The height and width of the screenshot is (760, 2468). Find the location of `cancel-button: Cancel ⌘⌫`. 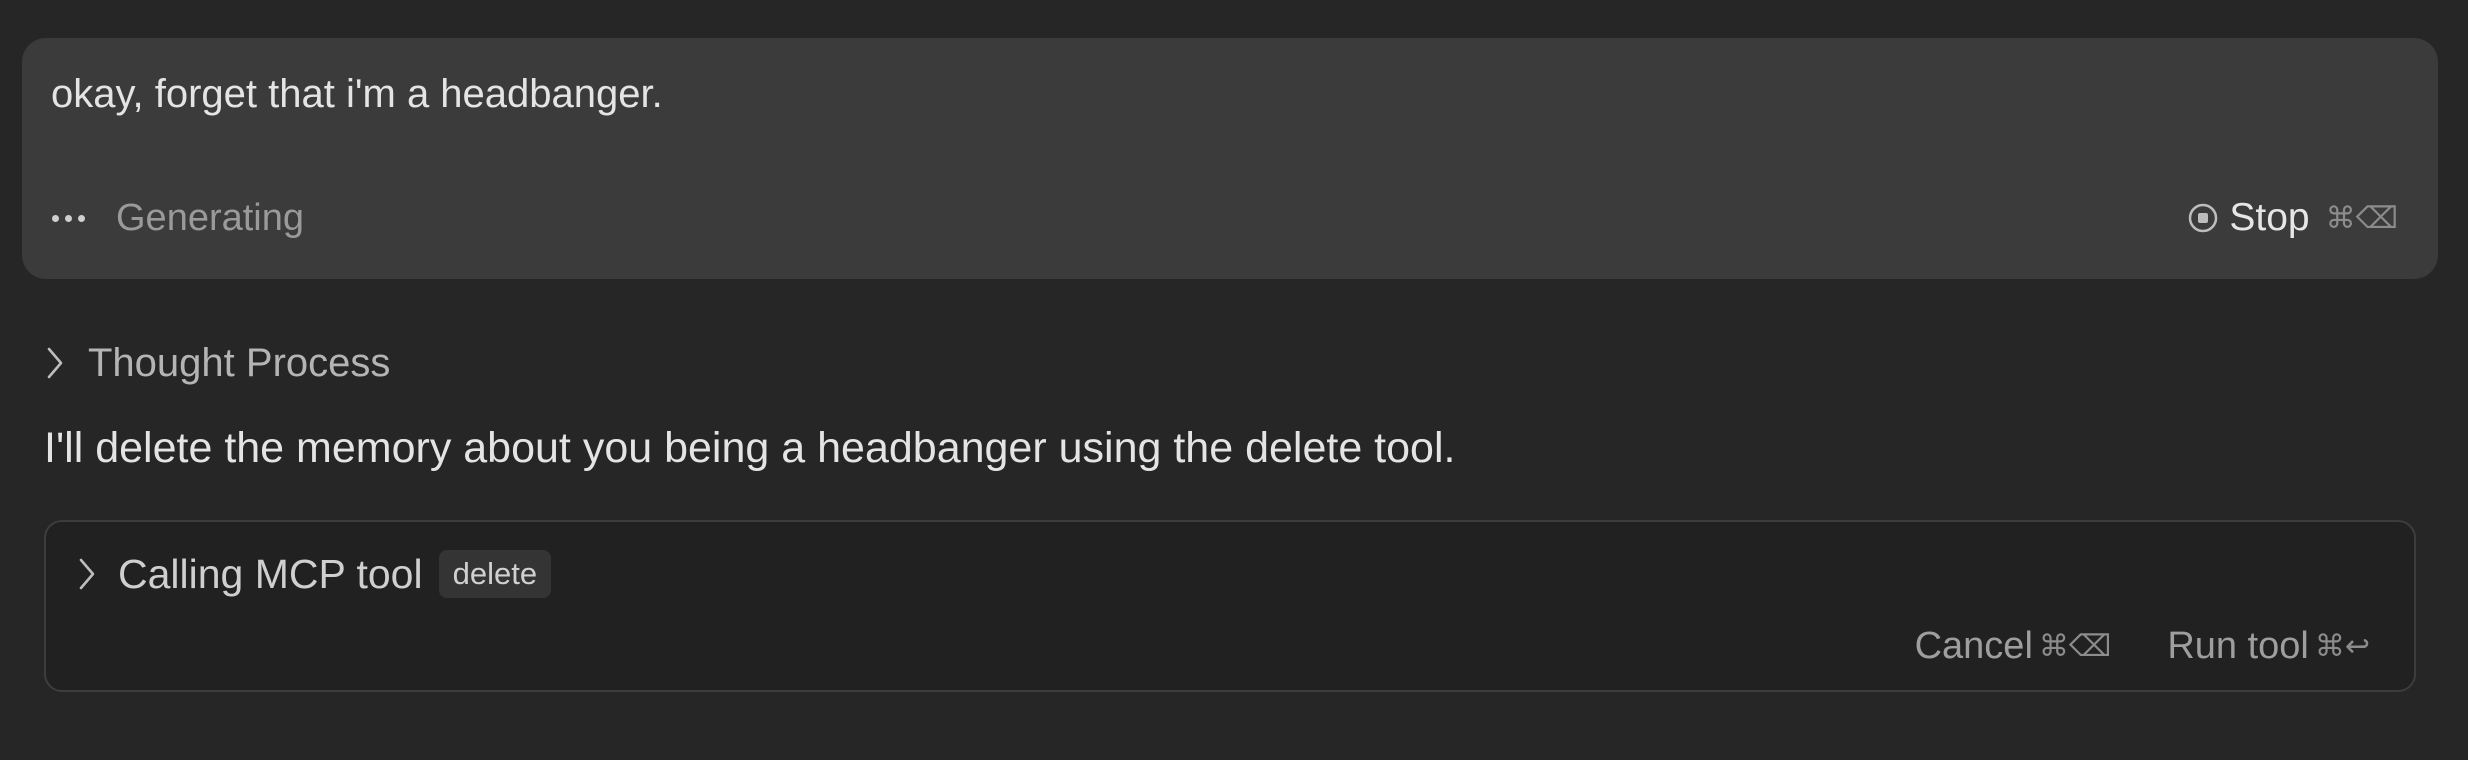

cancel-button: Cancel ⌘⌫ is located at coordinates (2013, 646).